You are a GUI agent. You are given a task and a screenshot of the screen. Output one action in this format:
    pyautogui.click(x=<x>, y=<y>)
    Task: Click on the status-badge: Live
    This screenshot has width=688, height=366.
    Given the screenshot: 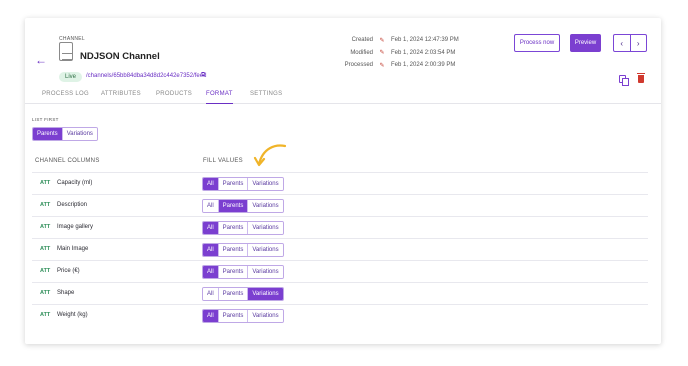 What is the action you would take?
    pyautogui.click(x=71, y=77)
    